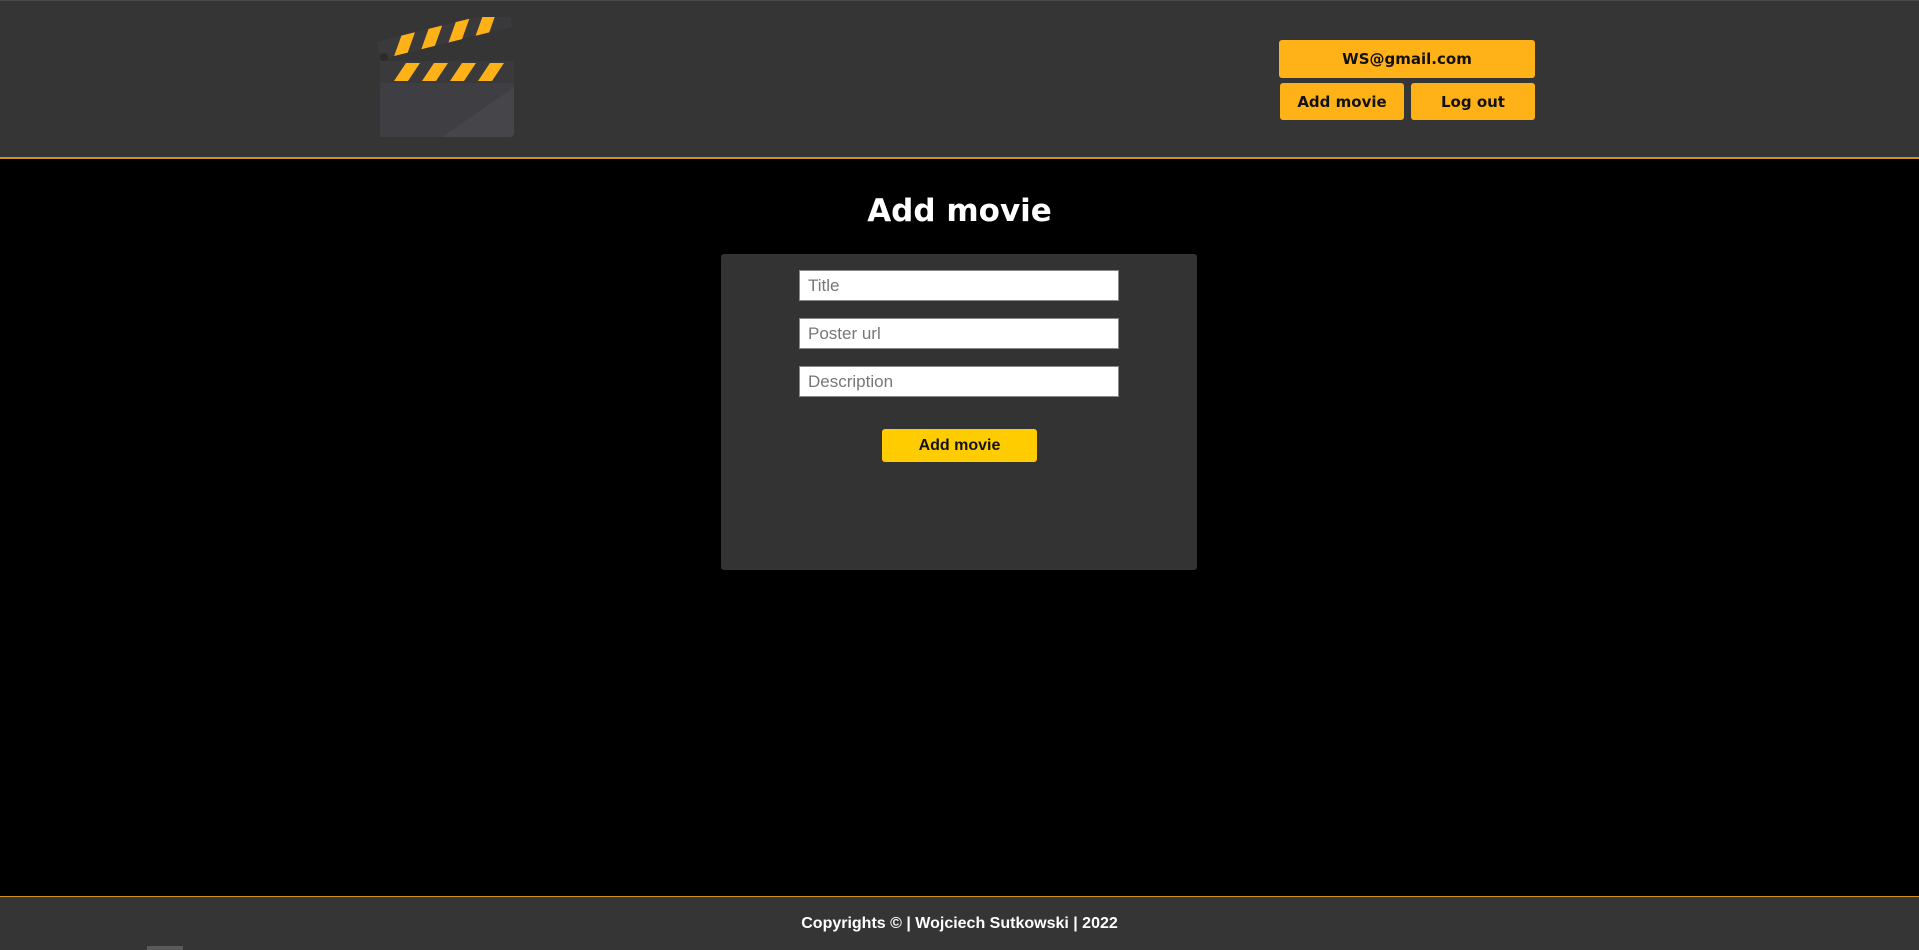 The width and height of the screenshot is (1919, 950). Describe the element at coordinates (959, 381) in the screenshot. I see `description-input` at that location.